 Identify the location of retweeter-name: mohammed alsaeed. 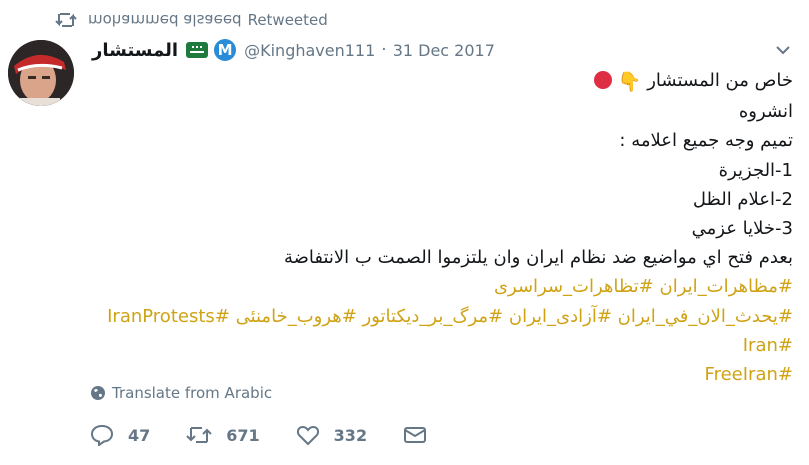
(165, 20).